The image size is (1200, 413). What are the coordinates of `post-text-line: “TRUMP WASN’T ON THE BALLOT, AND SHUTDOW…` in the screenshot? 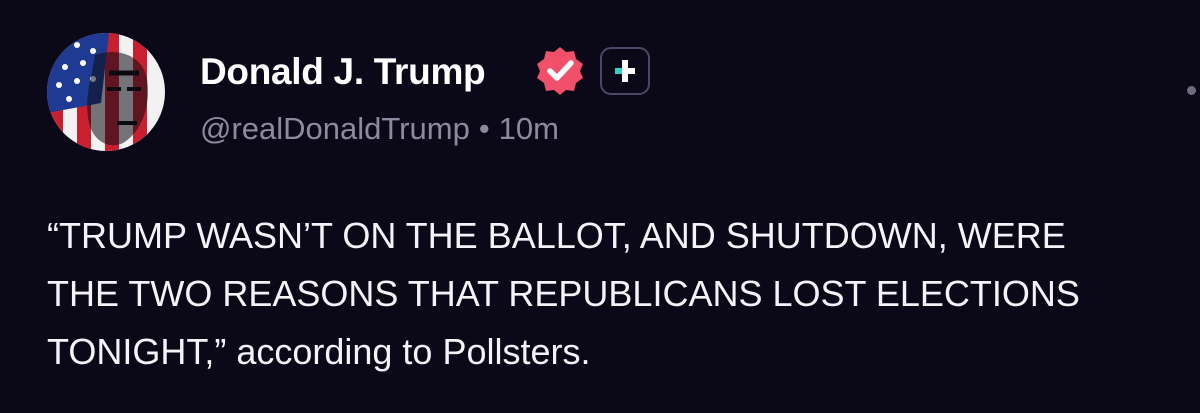 It's located at (556, 235).